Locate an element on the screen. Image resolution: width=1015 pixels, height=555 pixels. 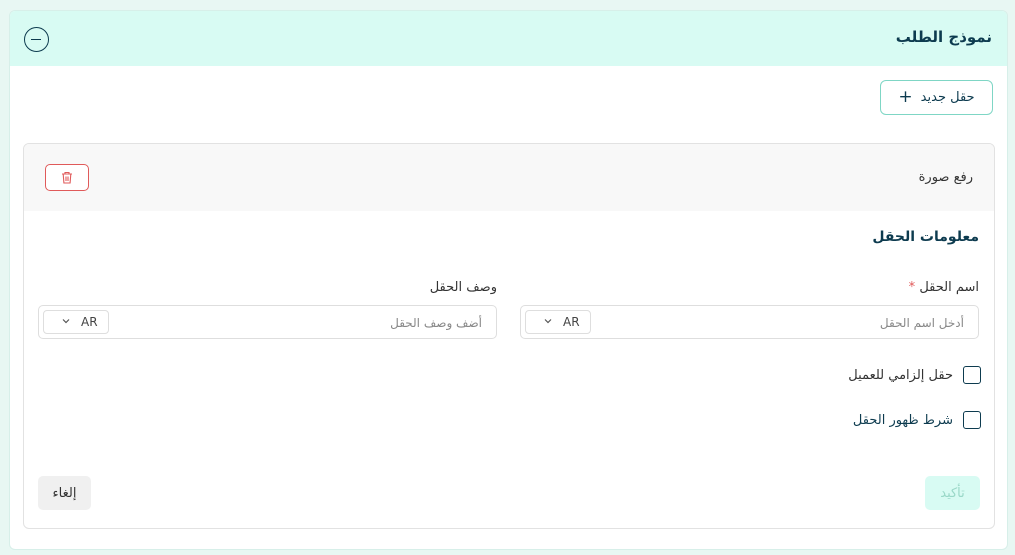
visibility-checkbox-row: شرط ظهور الحقل is located at coordinates (917, 420).